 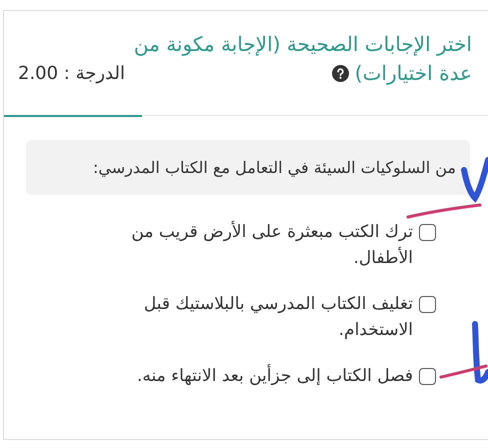 What do you see at coordinates (263, 245) in the screenshot?
I see `option-label: ترك الكتب مبعثرة على الأرض قريب من الأطفال.` at bounding box center [263, 245].